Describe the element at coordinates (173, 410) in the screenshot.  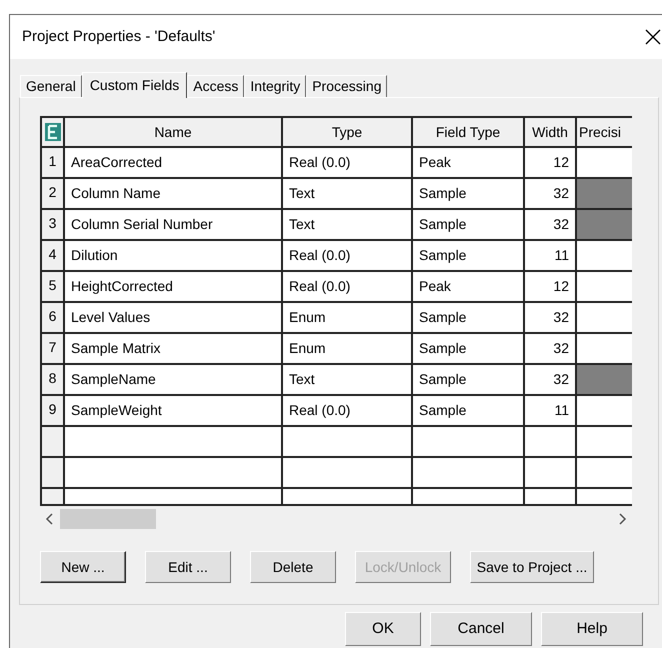
I see `table-cell: SampleWeight` at that location.